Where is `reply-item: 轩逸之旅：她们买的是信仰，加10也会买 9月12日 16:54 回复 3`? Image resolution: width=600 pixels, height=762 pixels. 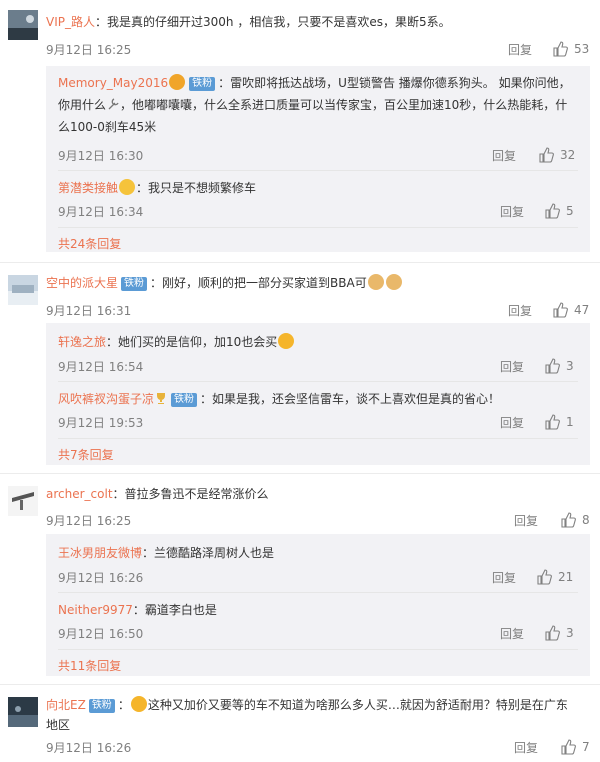
reply-item: 轩逸之旅：她们买的是信仰，加10也会买 9月12日 16:54 回复 3 is located at coordinates (318, 352).